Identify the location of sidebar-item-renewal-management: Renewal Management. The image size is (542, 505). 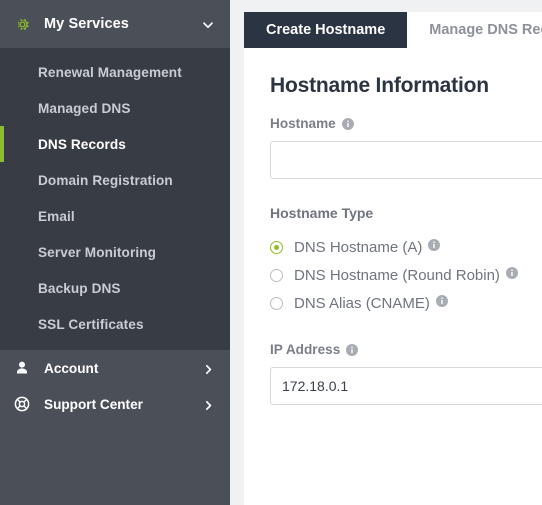
(115, 72).